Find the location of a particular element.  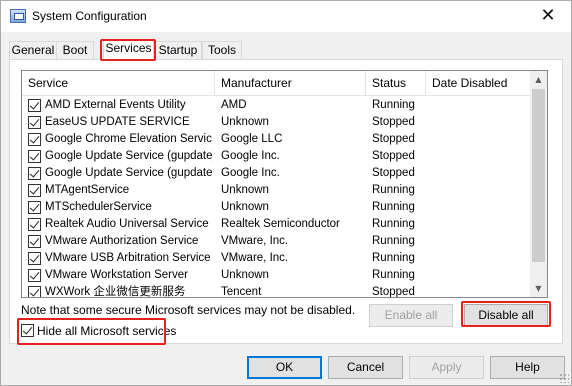

tab-general: General is located at coordinates (33, 50).